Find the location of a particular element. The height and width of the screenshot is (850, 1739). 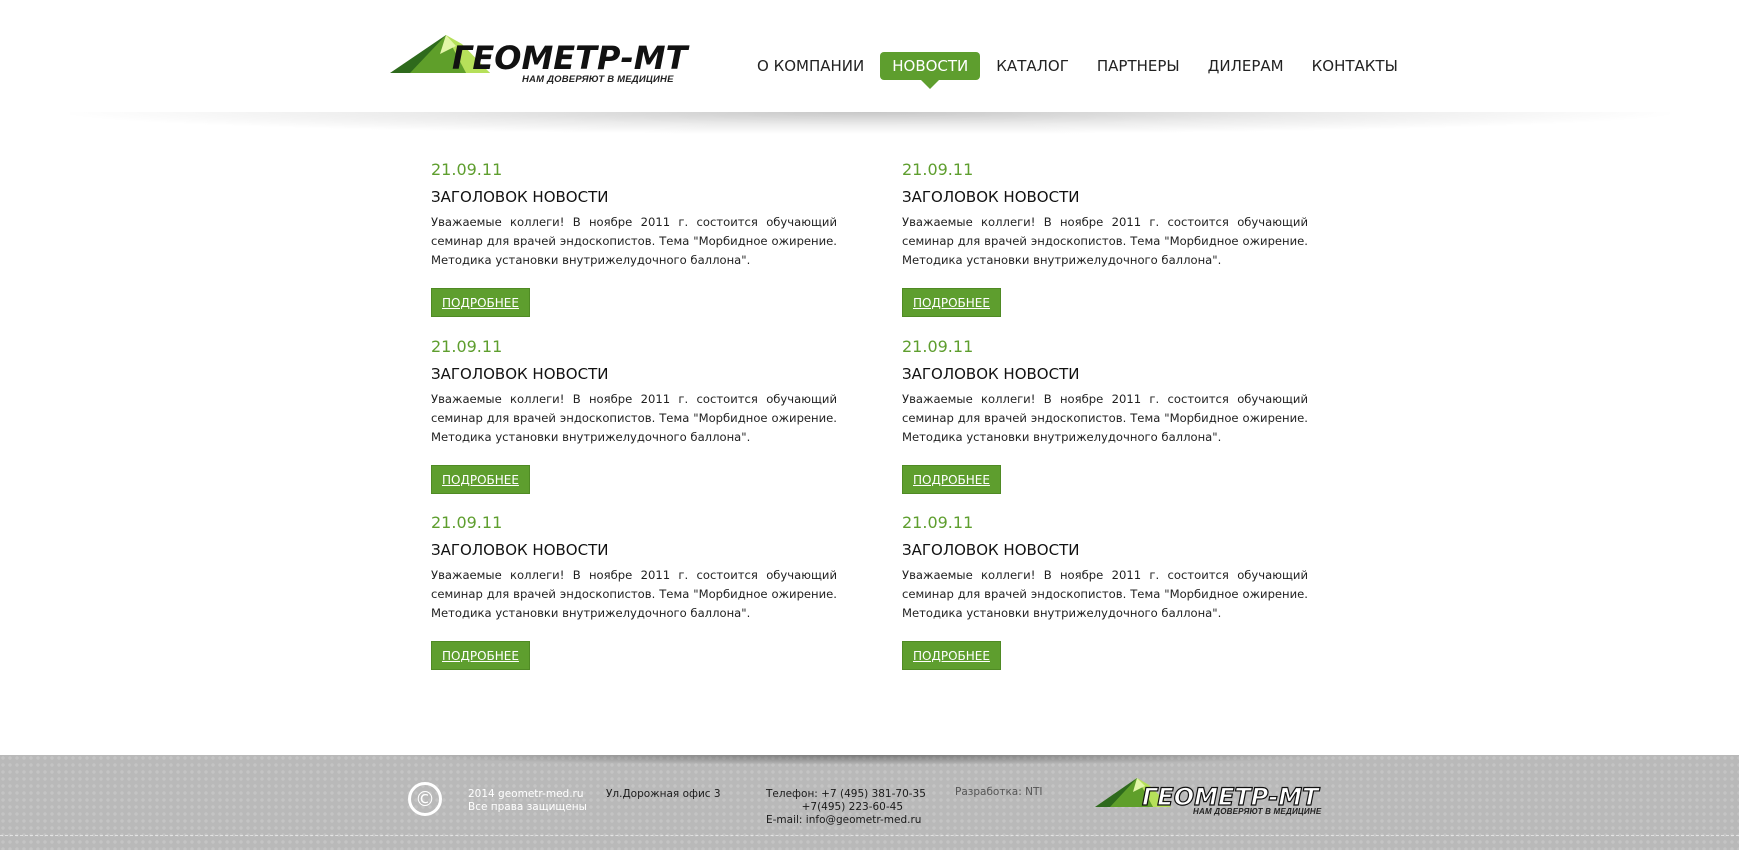

nav-item-contacts: КОНТАКТЫ is located at coordinates (1355, 66).